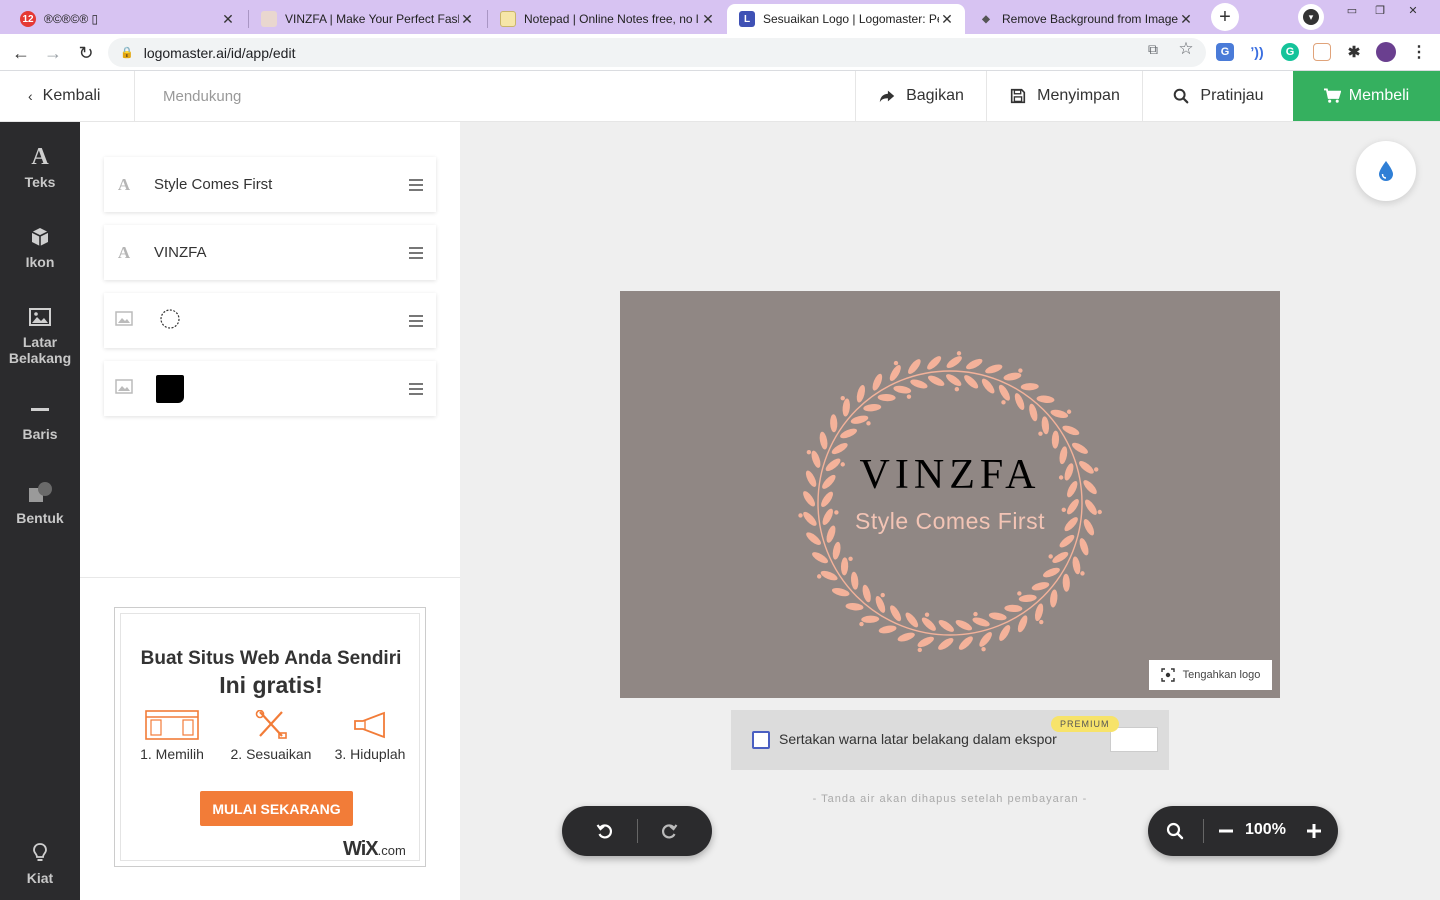 The height and width of the screenshot is (900, 1440). Describe the element at coordinates (40, 419) in the screenshot. I see `sidebar-item-lines: Baris` at that location.